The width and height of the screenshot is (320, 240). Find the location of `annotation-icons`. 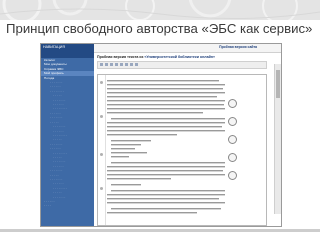

annotation-icons is located at coordinates (234, 144).